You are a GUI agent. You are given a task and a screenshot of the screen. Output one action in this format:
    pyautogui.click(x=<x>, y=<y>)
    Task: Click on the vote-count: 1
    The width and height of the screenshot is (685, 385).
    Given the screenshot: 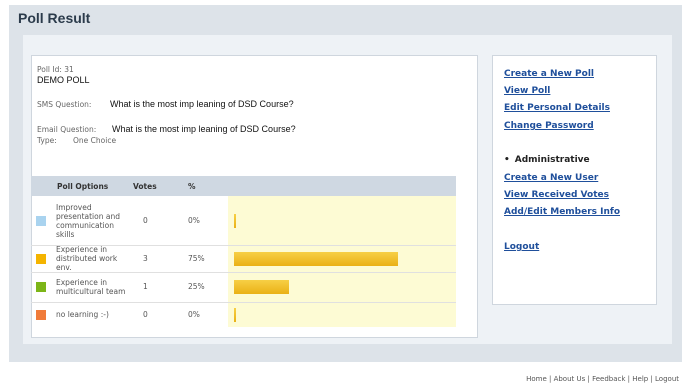 What is the action you would take?
    pyautogui.click(x=145, y=286)
    